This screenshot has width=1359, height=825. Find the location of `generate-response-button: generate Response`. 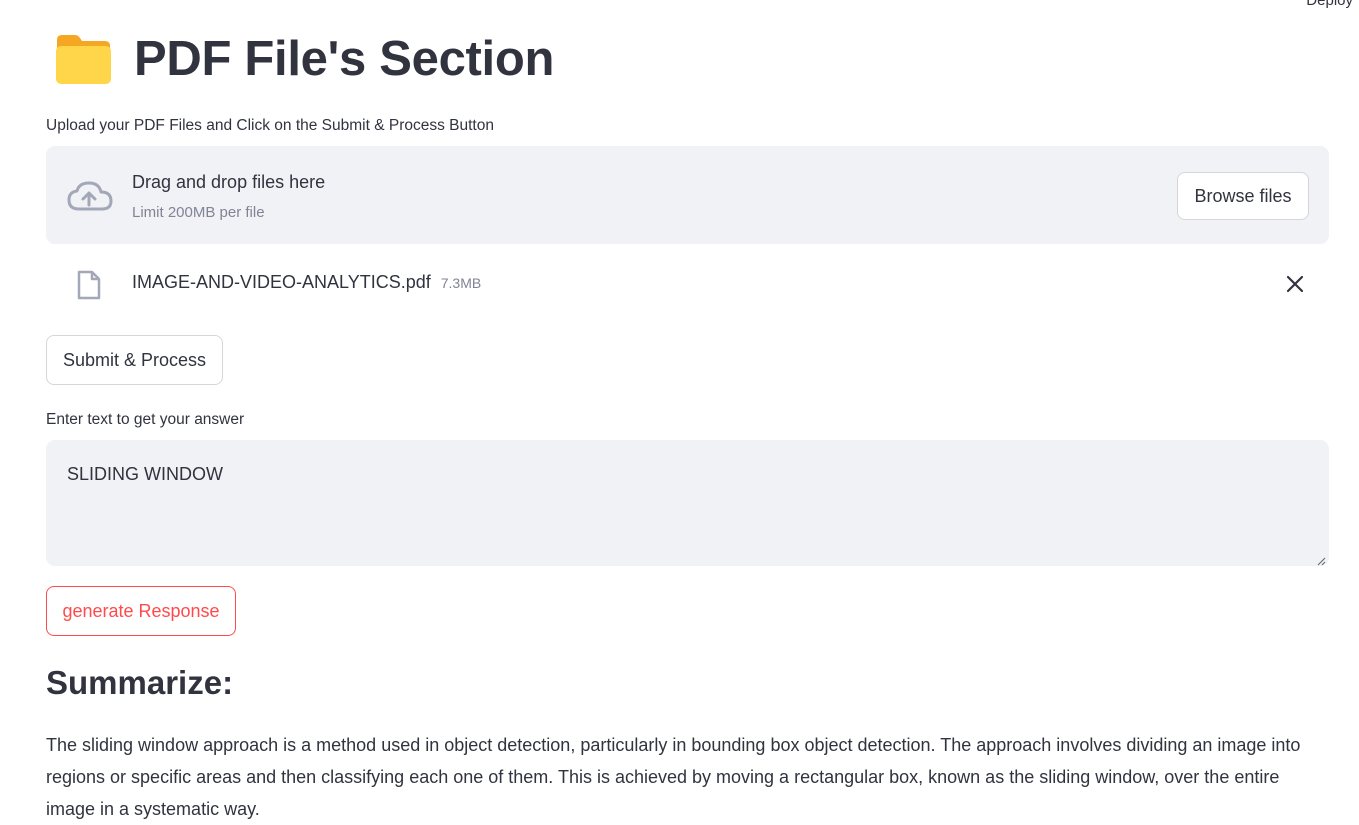

generate-response-button: generate Response is located at coordinates (141, 611).